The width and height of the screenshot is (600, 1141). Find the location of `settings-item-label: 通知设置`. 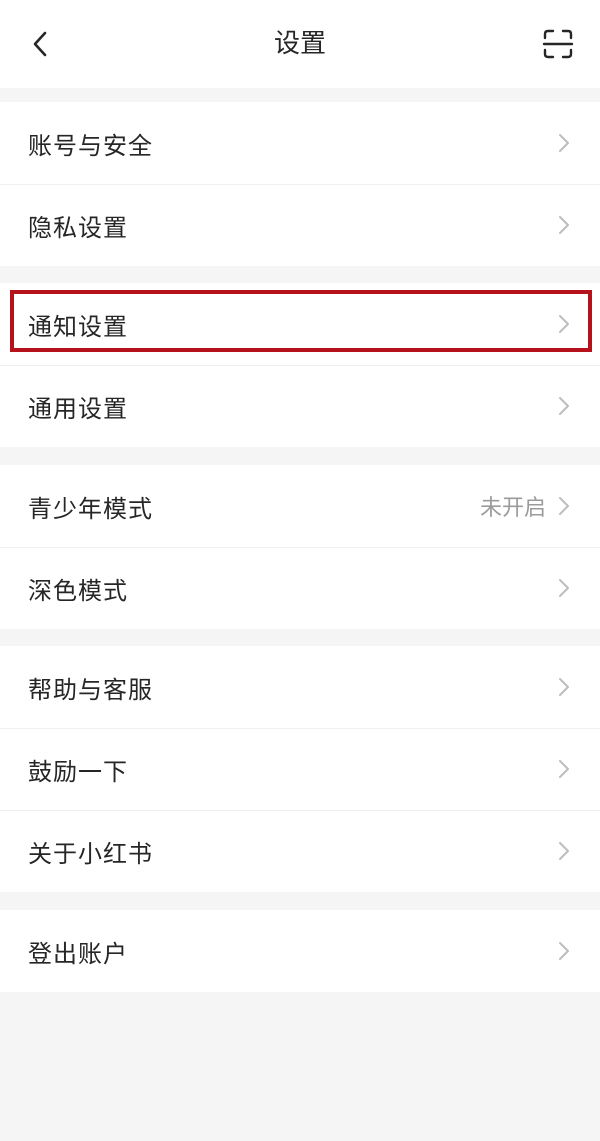

settings-item-label: 通知设置 is located at coordinates (78, 326).